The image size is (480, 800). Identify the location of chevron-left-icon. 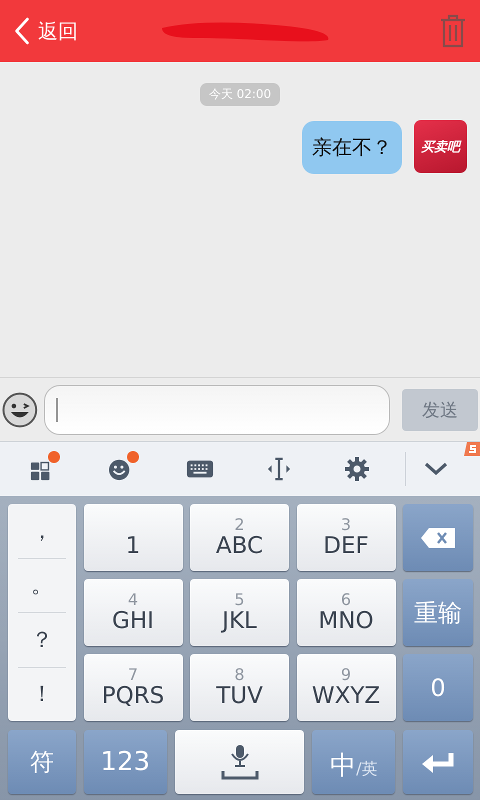
(22, 31).